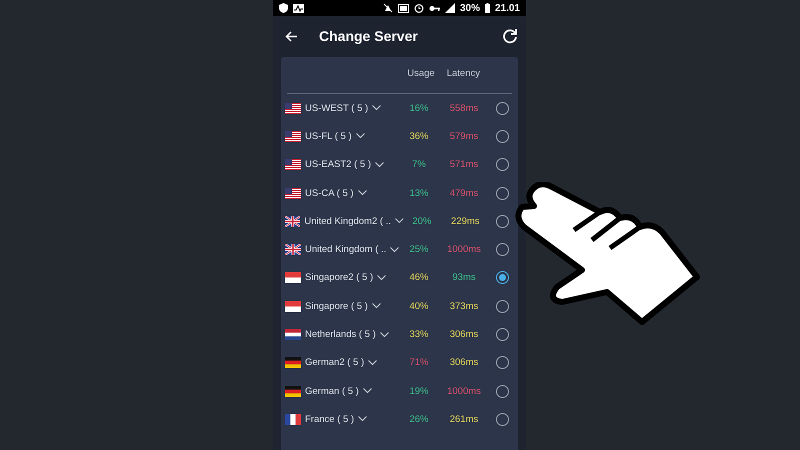 The height and width of the screenshot is (450, 800). What do you see at coordinates (419, 164) in the screenshot?
I see `usage-value: 7%` at bounding box center [419, 164].